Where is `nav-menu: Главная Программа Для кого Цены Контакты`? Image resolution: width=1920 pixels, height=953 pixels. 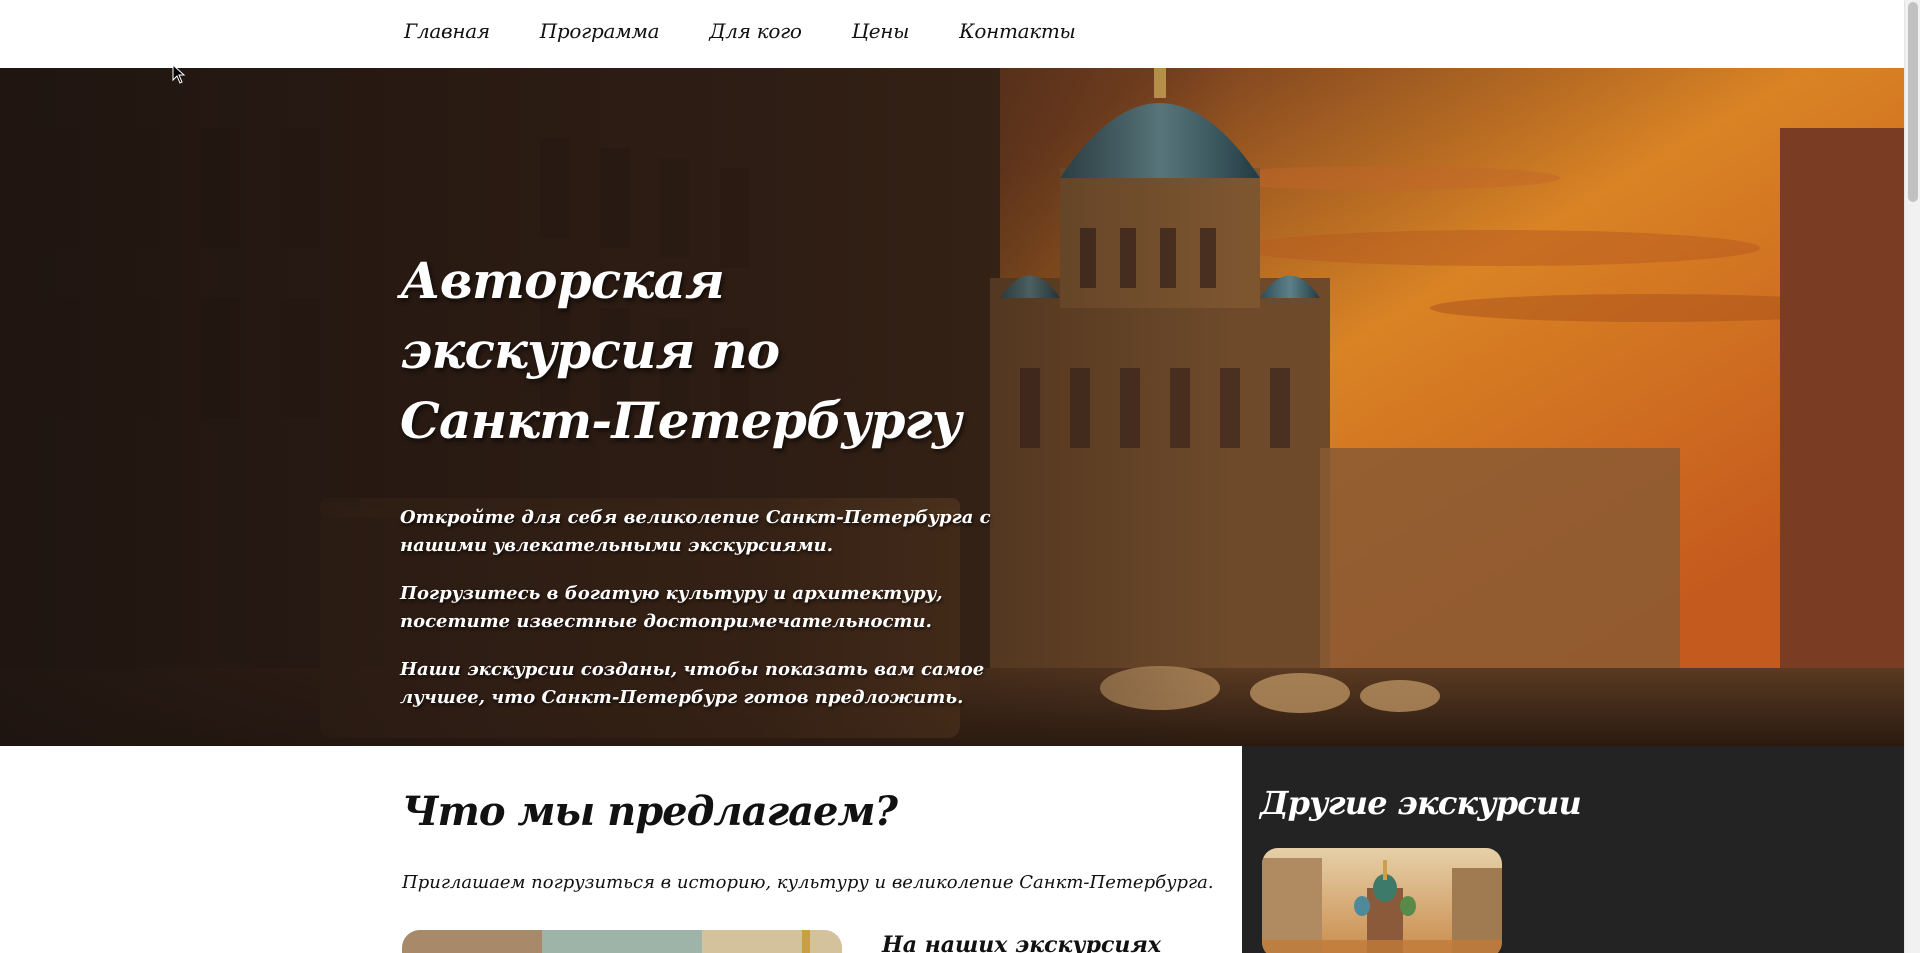
nav-menu: Главная Программа Для кого Цены Контакты is located at coordinates (740, 31).